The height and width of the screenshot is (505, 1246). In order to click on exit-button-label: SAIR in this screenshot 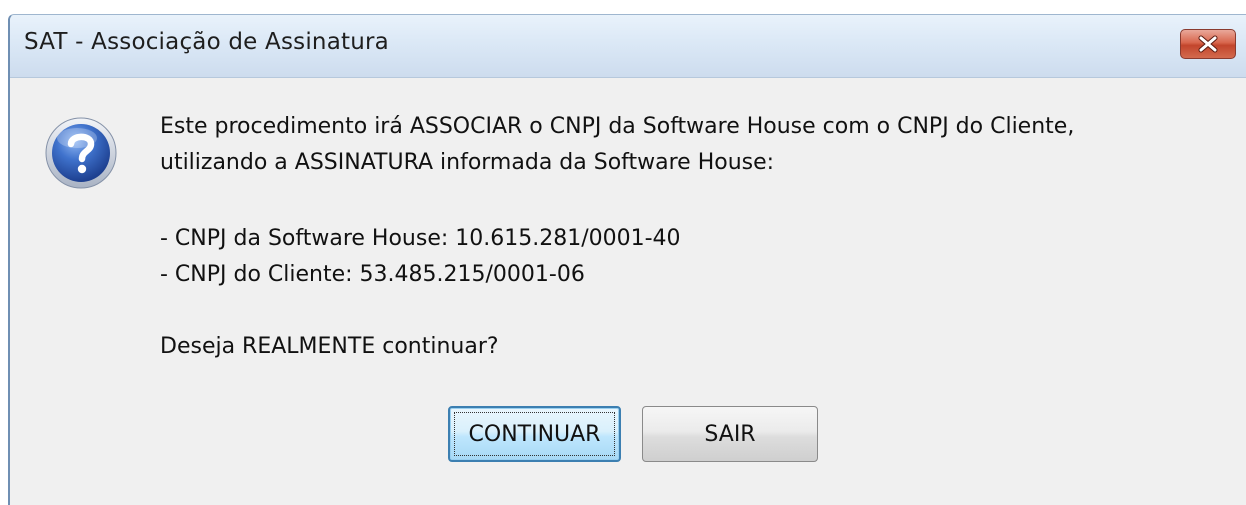, I will do `click(730, 434)`.